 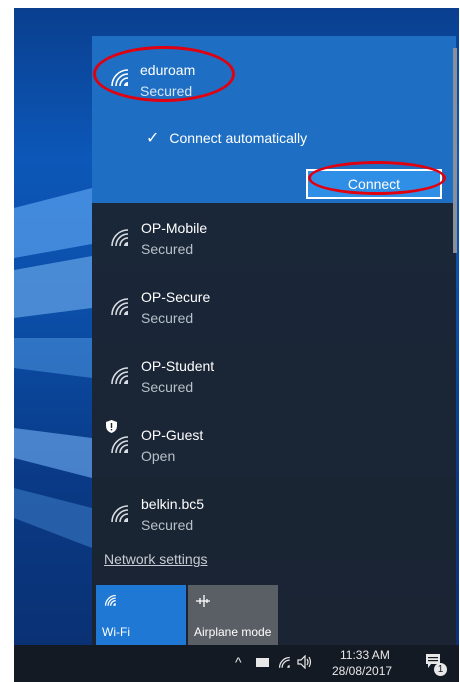 What do you see at coordinates (365, 655) in the screenshot?
I see `clock-time: 11:33 AM` at bounding box center [365, 655].